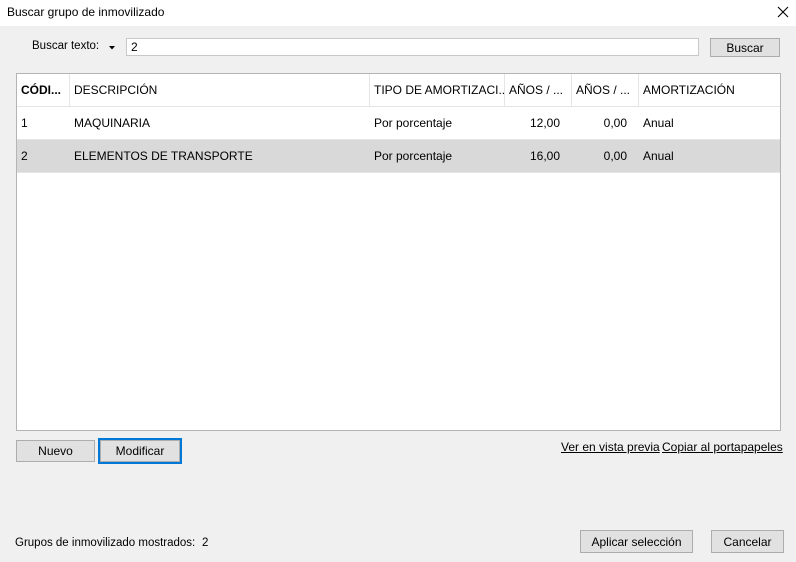 Image resolution: width=796 pixels, height=562 pixels. Describe the element at coordinates (610, 447) in the screenshot. I see `print-preview-link: Ver en vista previa` at that location.